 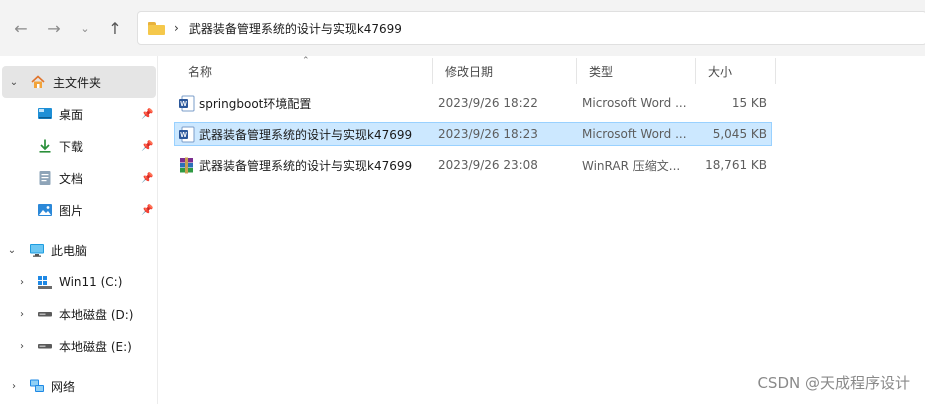 I want to click on nav-item-this-pc: ⌄ 此电脑, so click(x=79, y=250).